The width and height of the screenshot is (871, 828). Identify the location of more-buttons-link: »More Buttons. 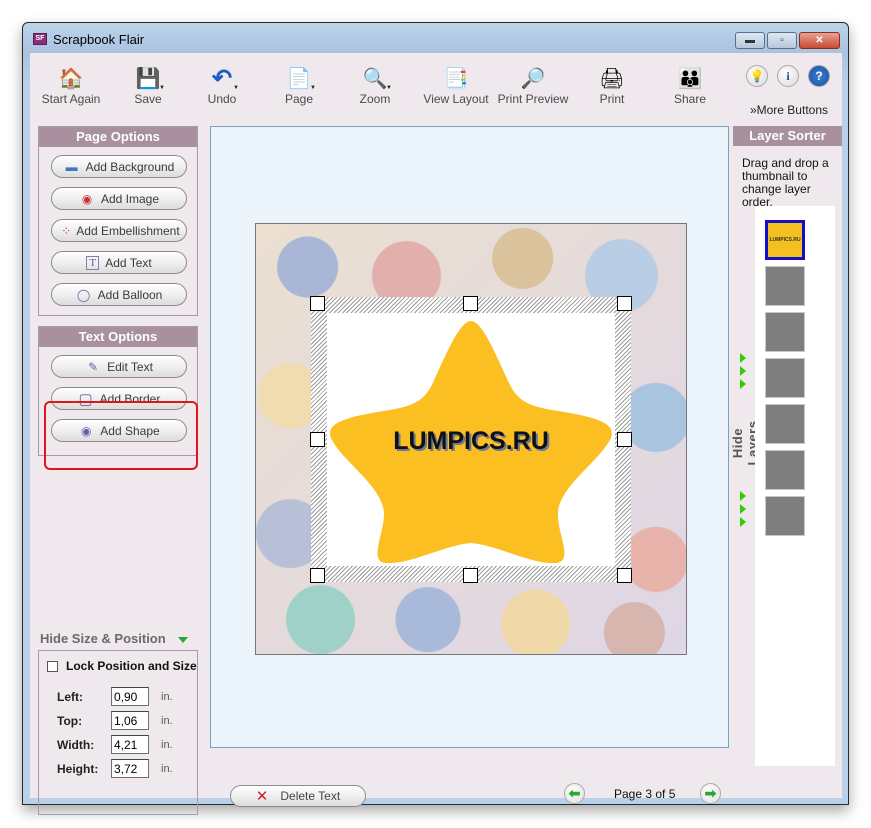
(789, 110).